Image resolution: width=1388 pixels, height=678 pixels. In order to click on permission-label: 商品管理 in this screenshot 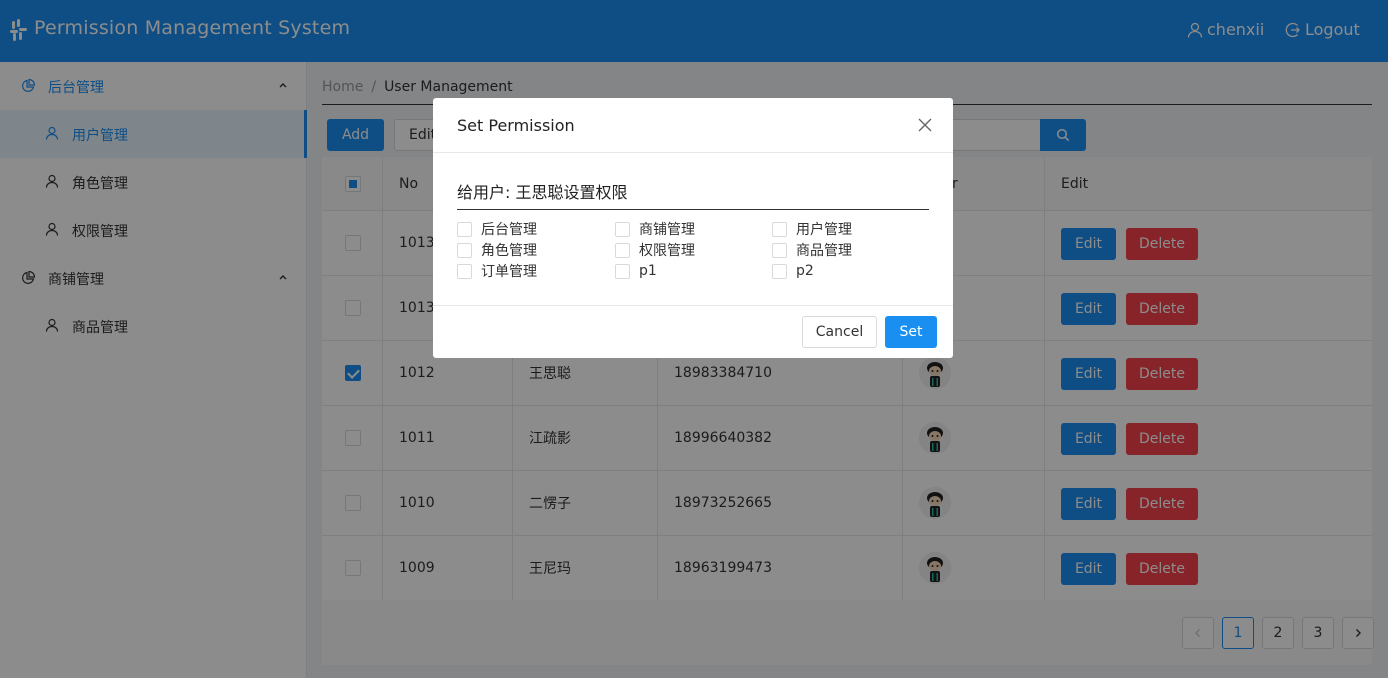, I will do `click(824, 251)`.